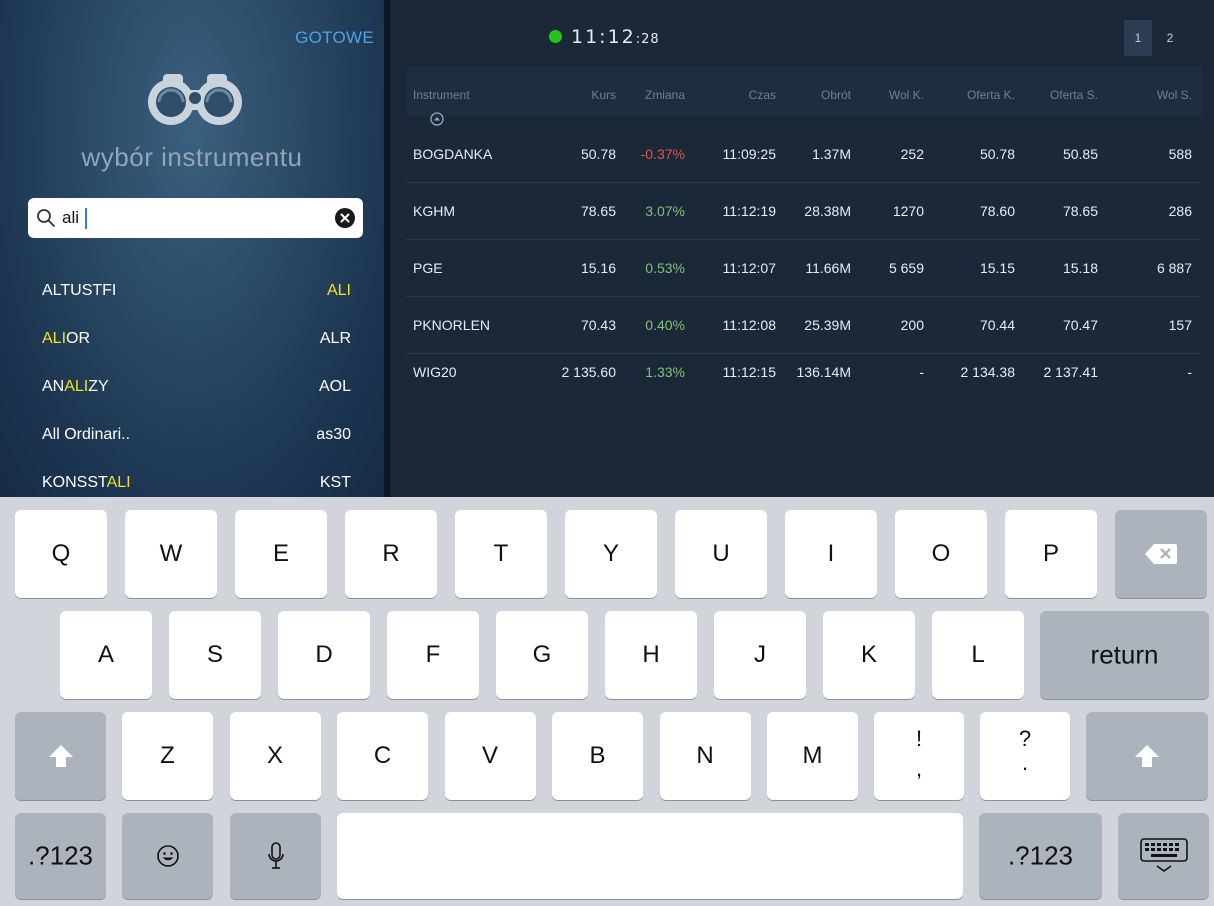 Image resolution: width=1214 pixels, height=906 pixels. Describe the element at coordinates (192, 157) in the screenshot. I see `panel-title: wybór instrumentu` at that location.